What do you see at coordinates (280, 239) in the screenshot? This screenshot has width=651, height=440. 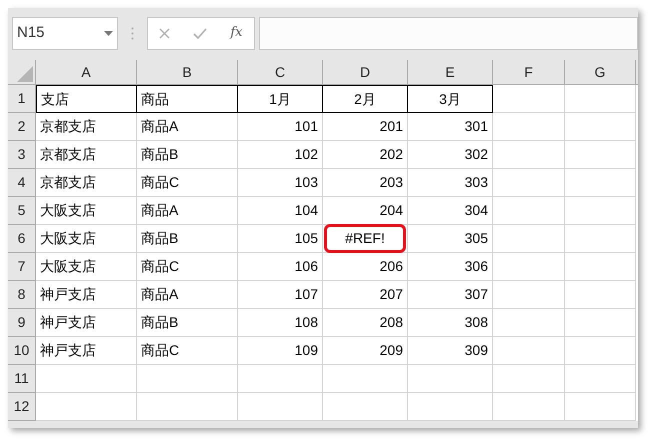 I see `table-cell: 105` at bounding box center [280, 239].